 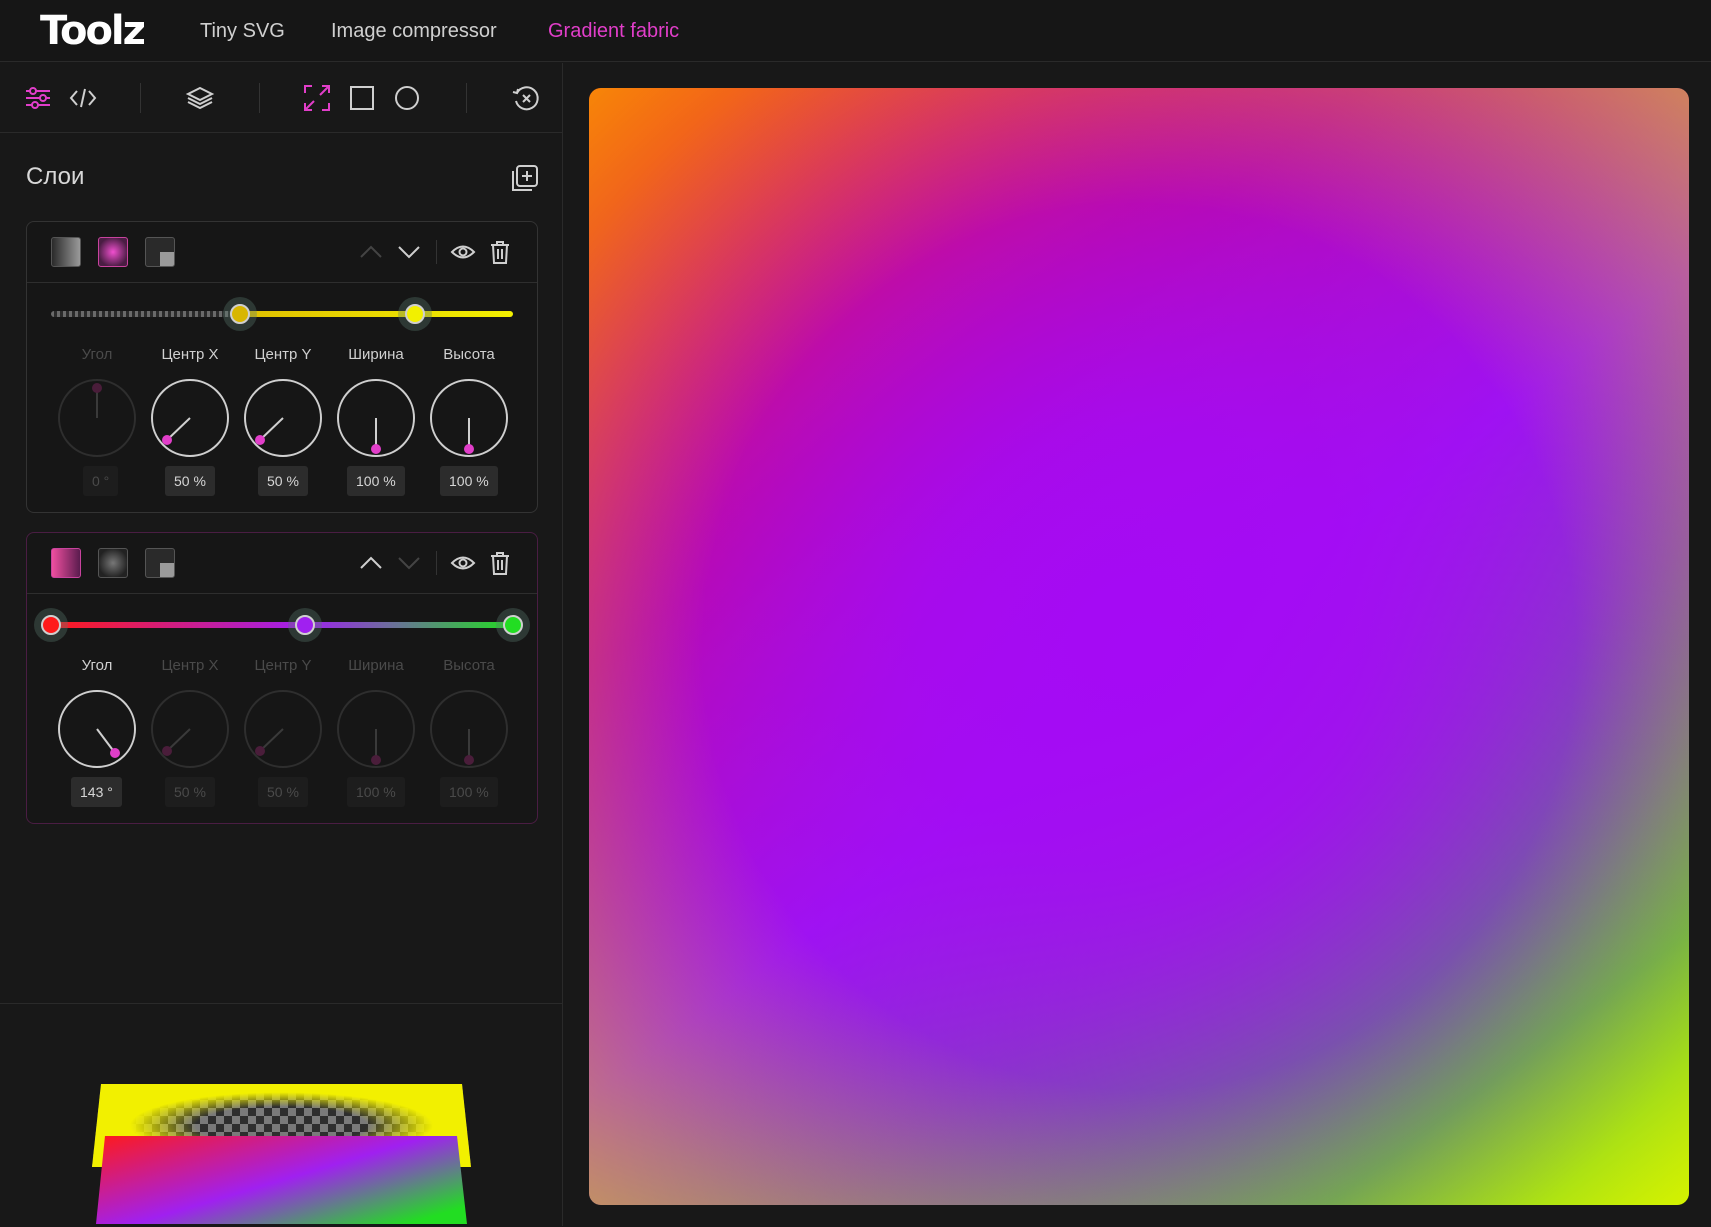 I want to click on add-layer-icon, so click(x=525, y=178).